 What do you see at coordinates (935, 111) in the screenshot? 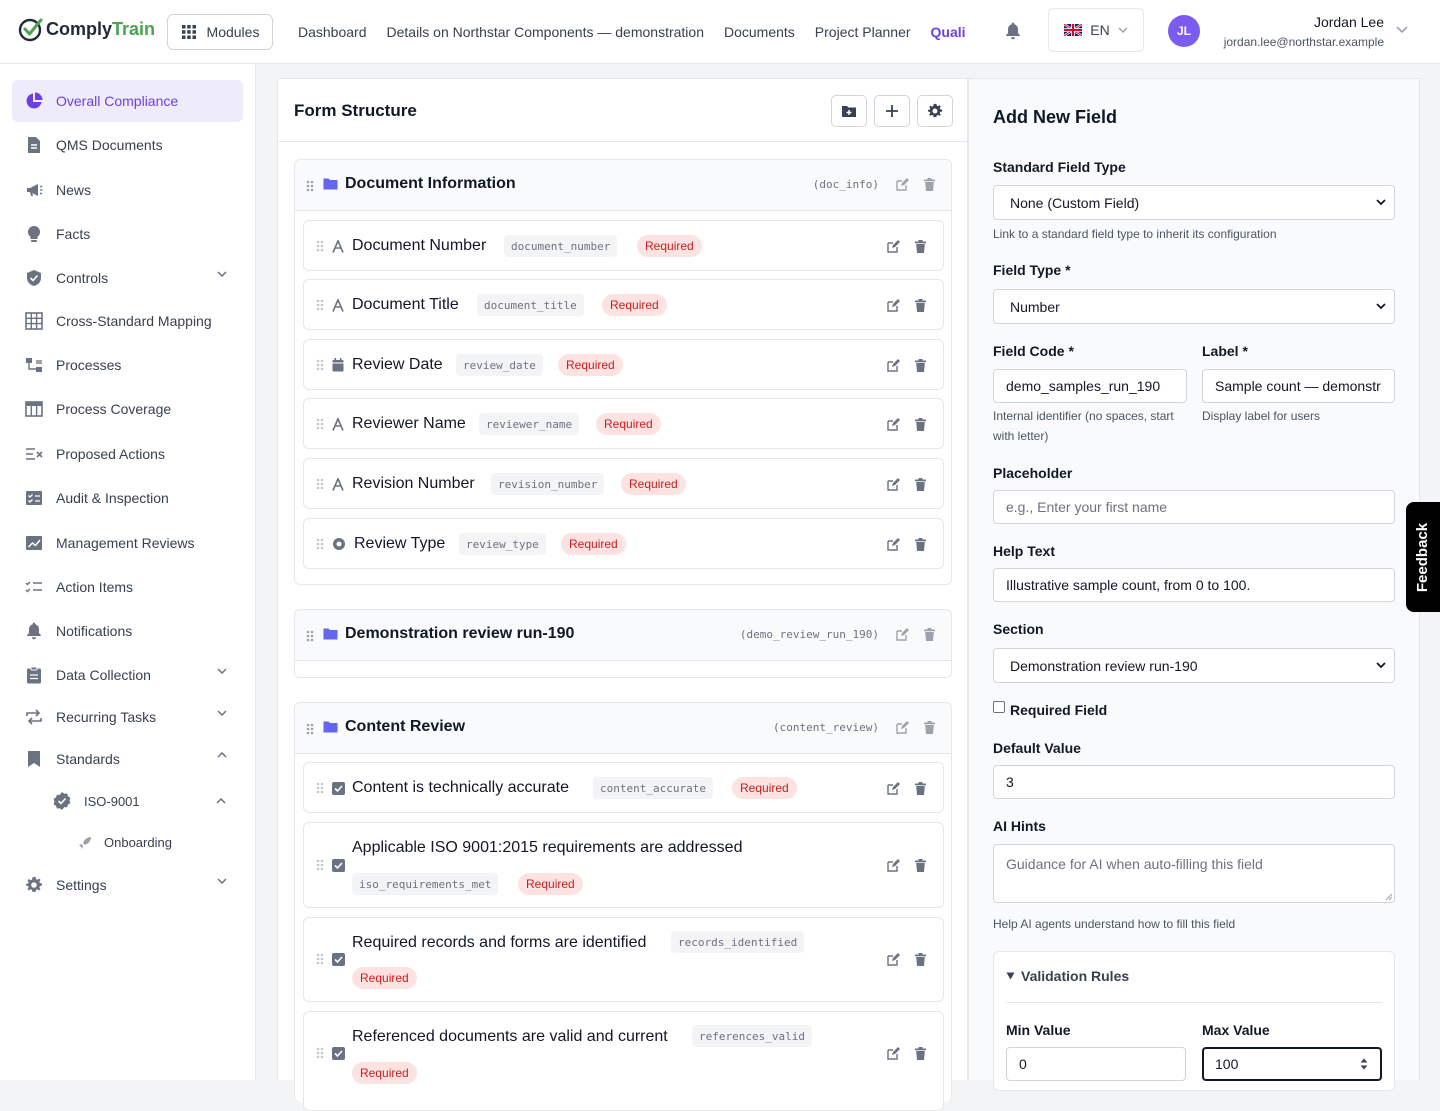
I see `form-settings-button` at bounding box center [935, 111].